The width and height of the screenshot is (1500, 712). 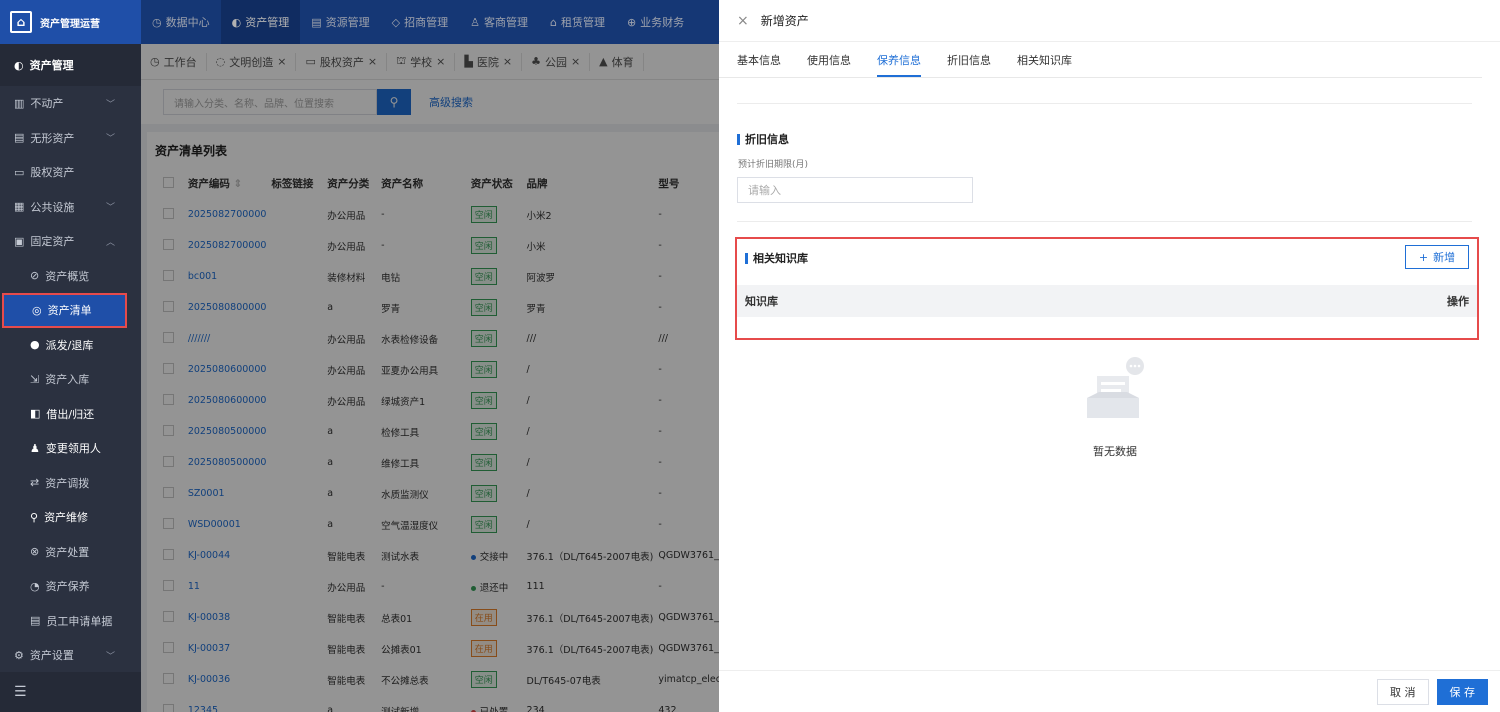 I want to click on depreciation-section-title: 折旧信息, so click(x=763, y=139).